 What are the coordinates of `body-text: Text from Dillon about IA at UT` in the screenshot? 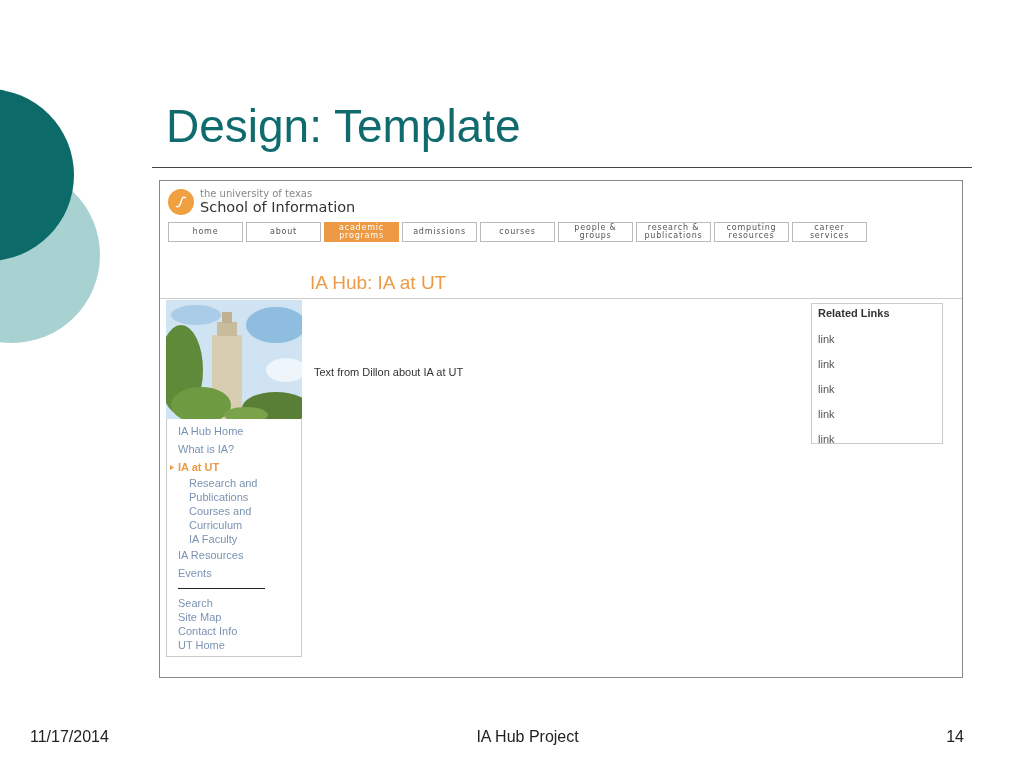 It's located at (389, 372).